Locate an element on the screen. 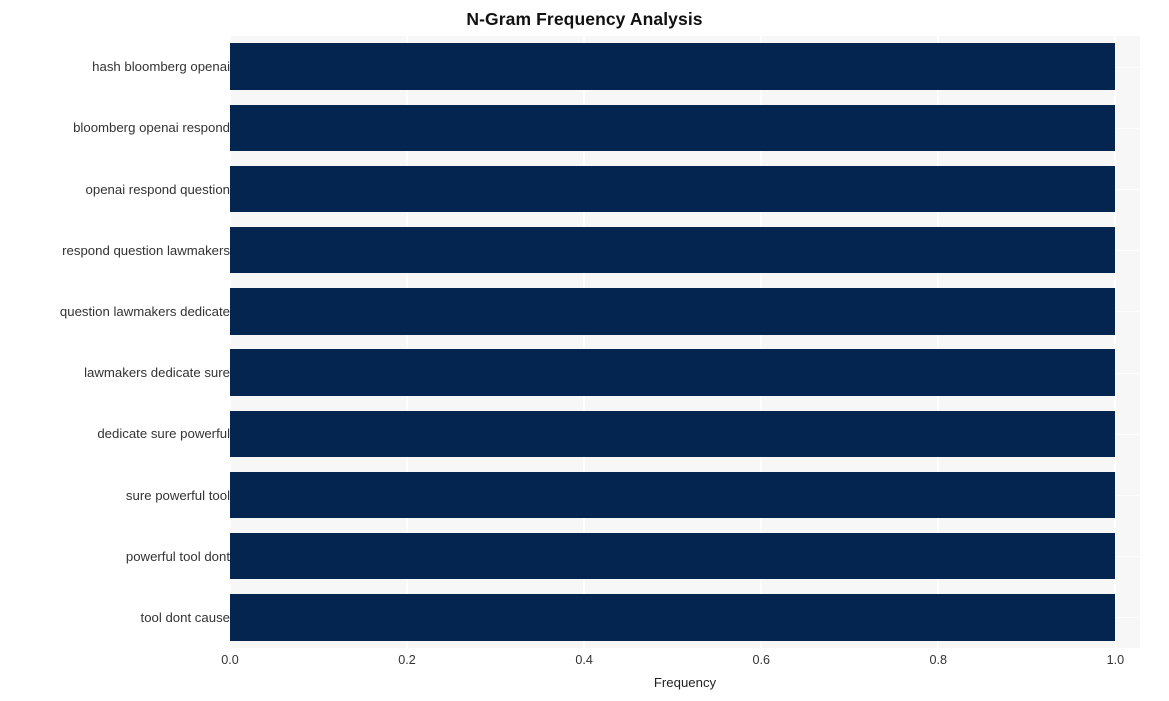 This screenshot has width=1169, height=701. y-axis-tick-label: question lawmakers dedicate is located at coordinates (144, 311).